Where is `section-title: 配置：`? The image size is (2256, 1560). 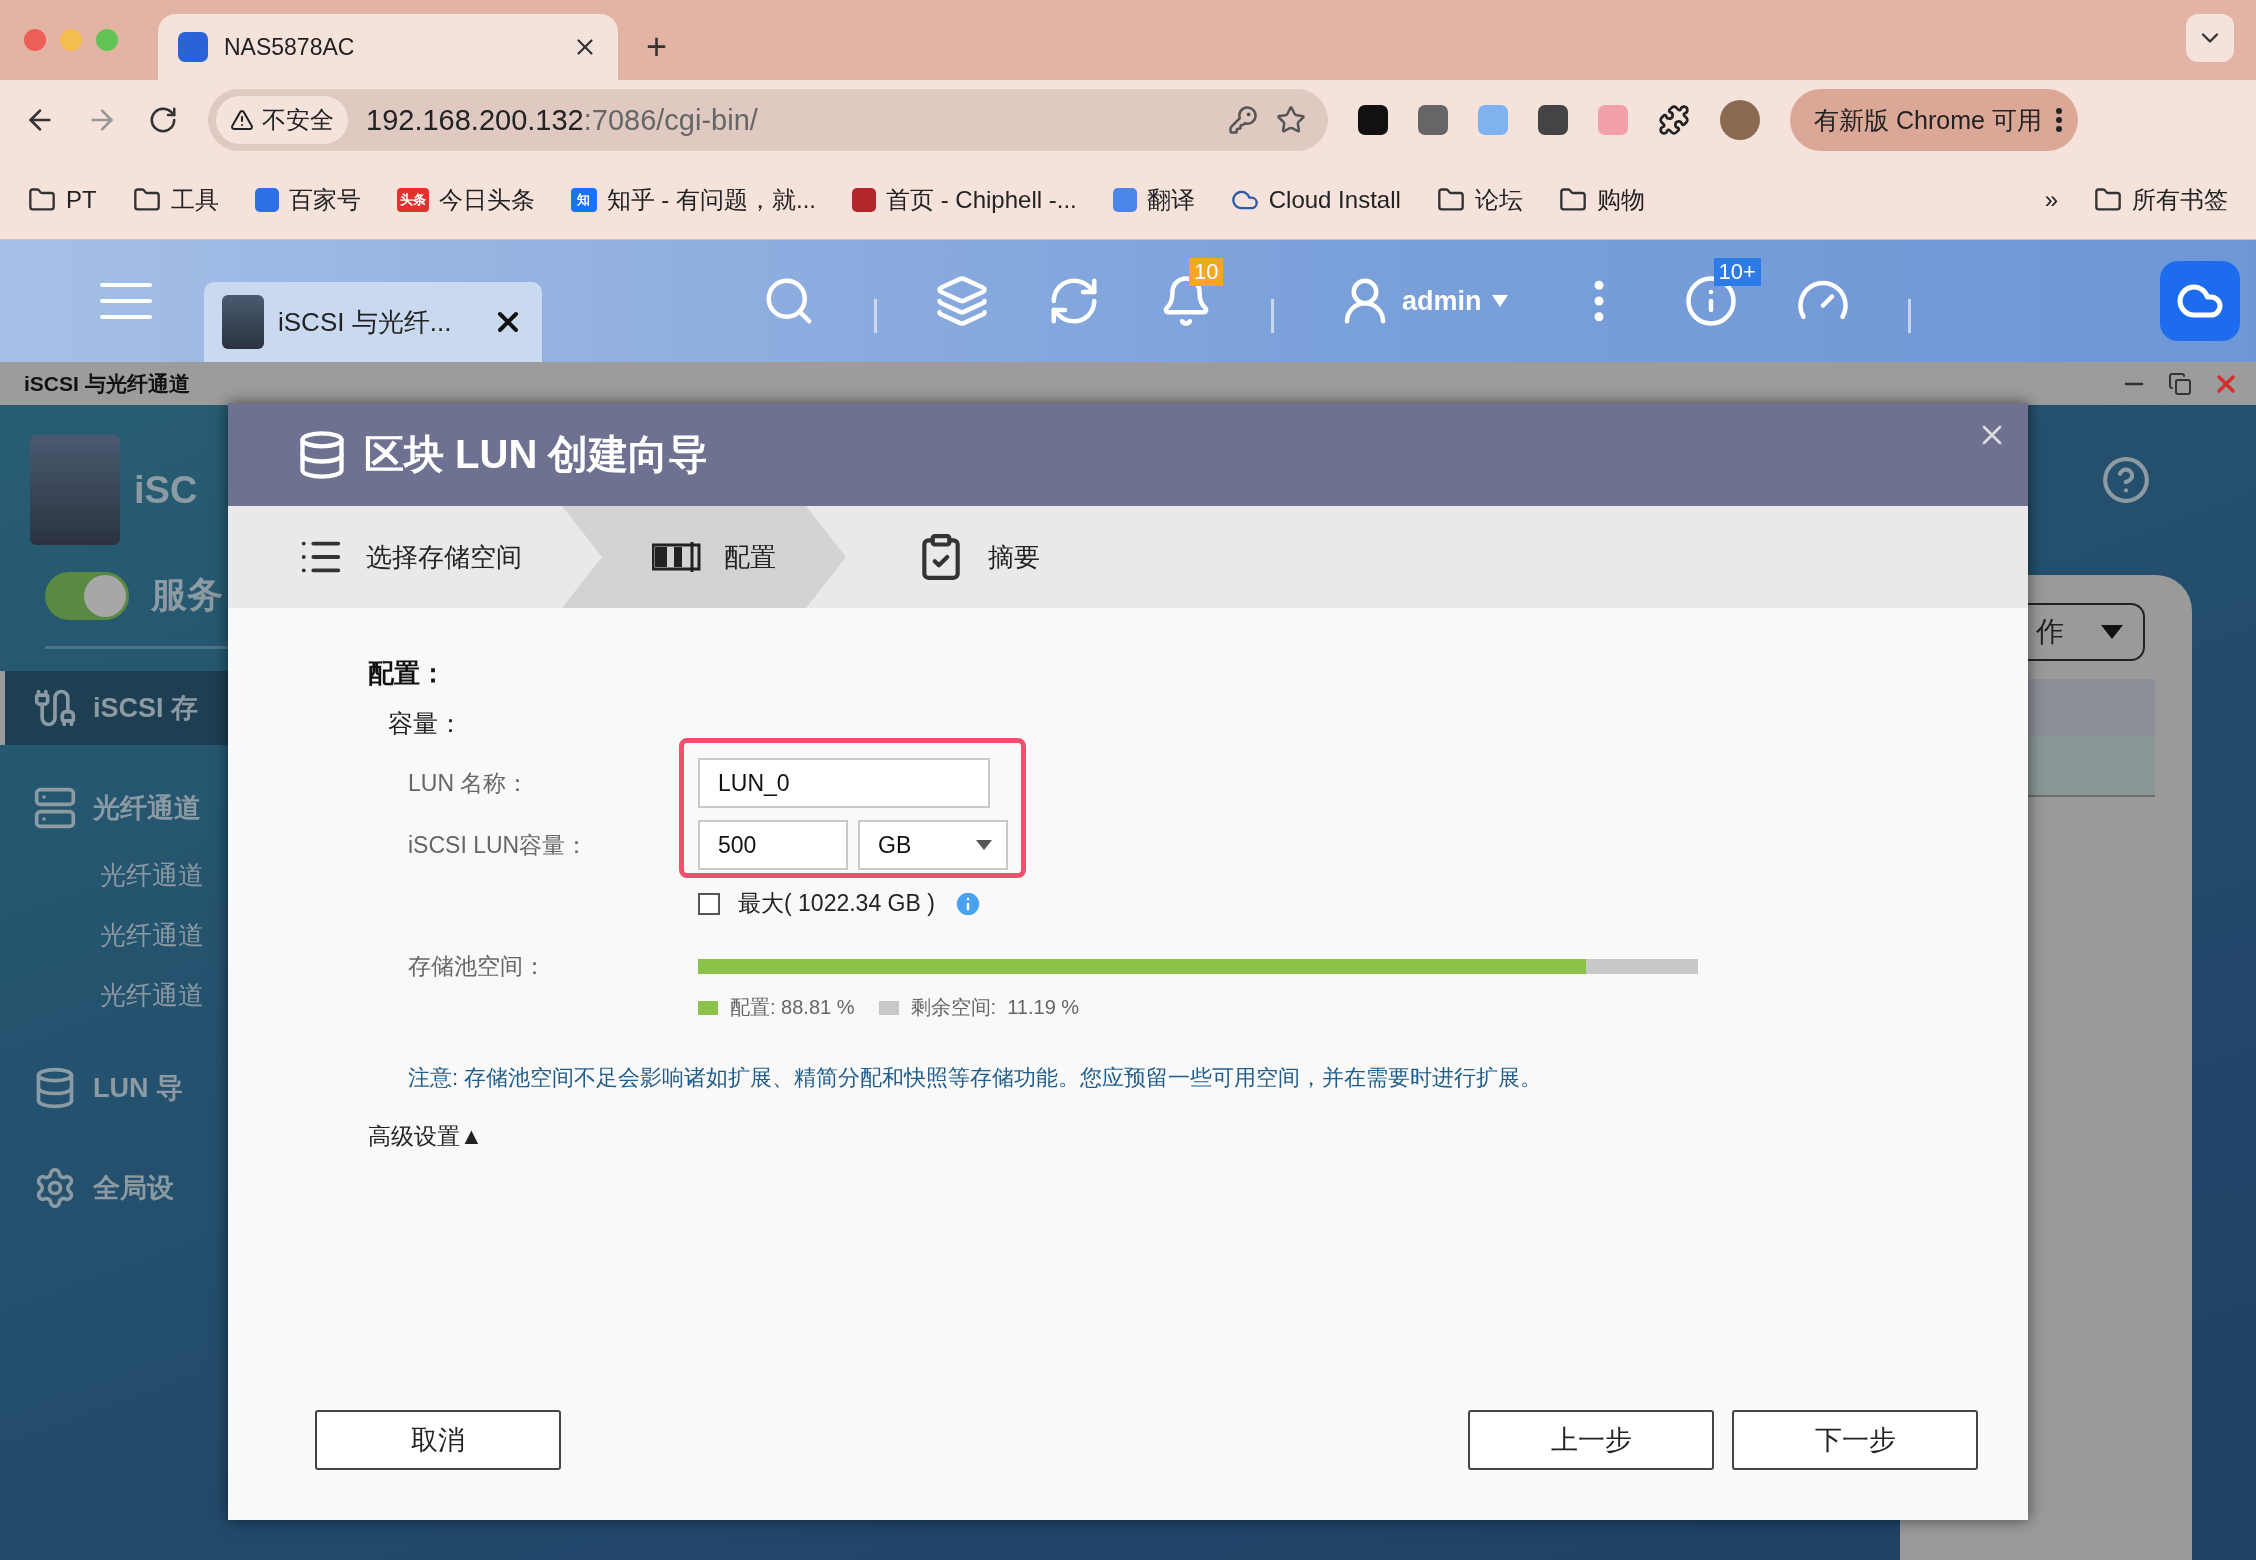 section-title: 配置： is located at coordinates (407, 673).